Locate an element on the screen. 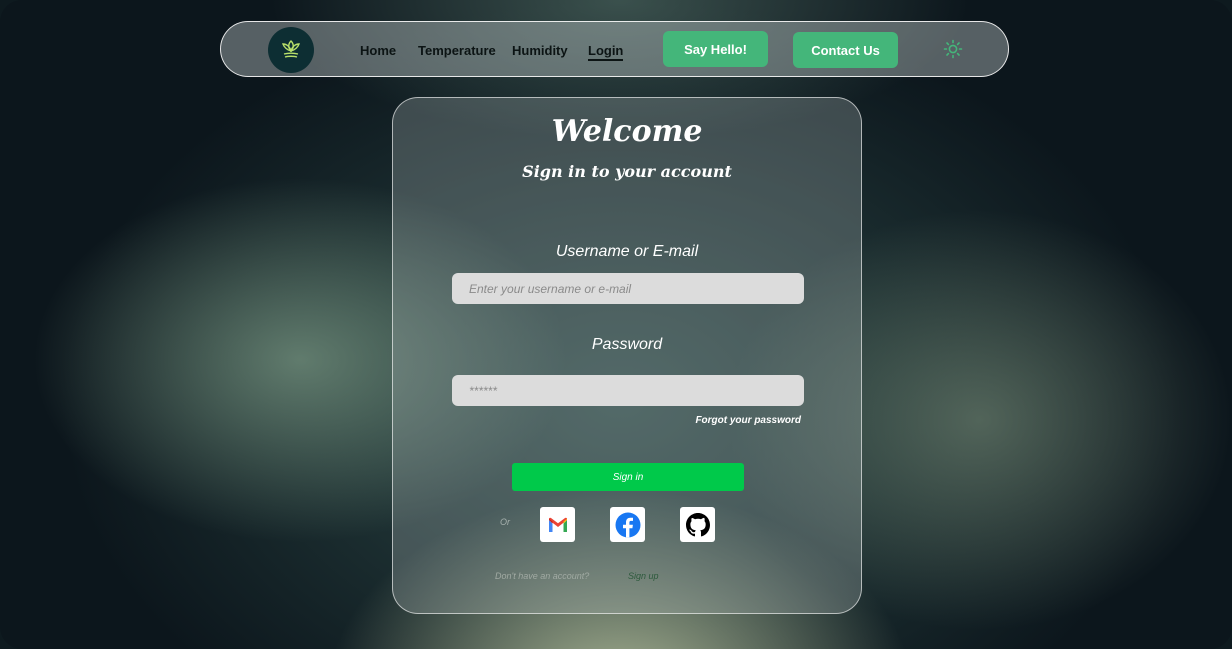  sign-in-button: Sign in is located at coordinates (628, 477).